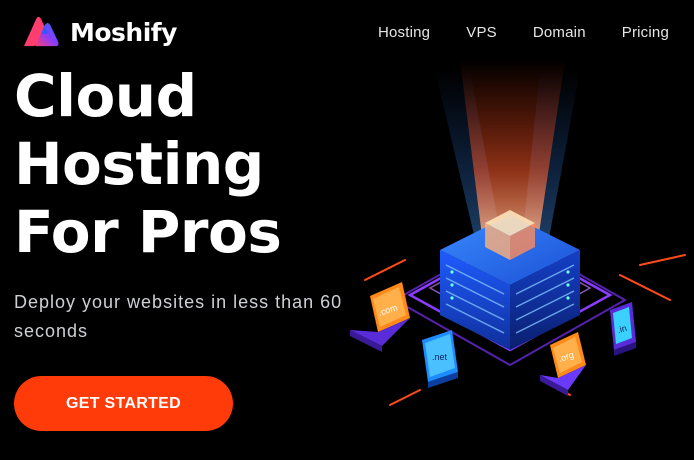 This screenshot has height=460, width=694. I want to click on brand-name: Moshify, so click(123, 32).